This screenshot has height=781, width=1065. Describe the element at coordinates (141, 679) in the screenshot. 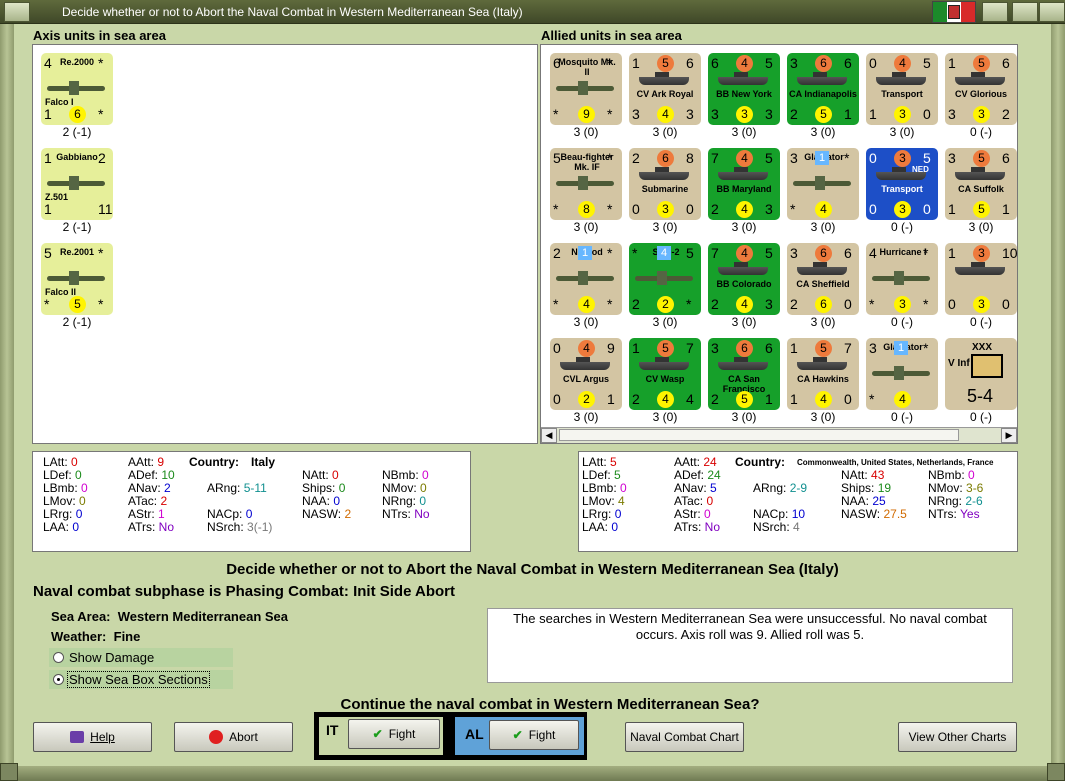

I see `show-sea-box-option: Show Sea Box Sections` at that location.